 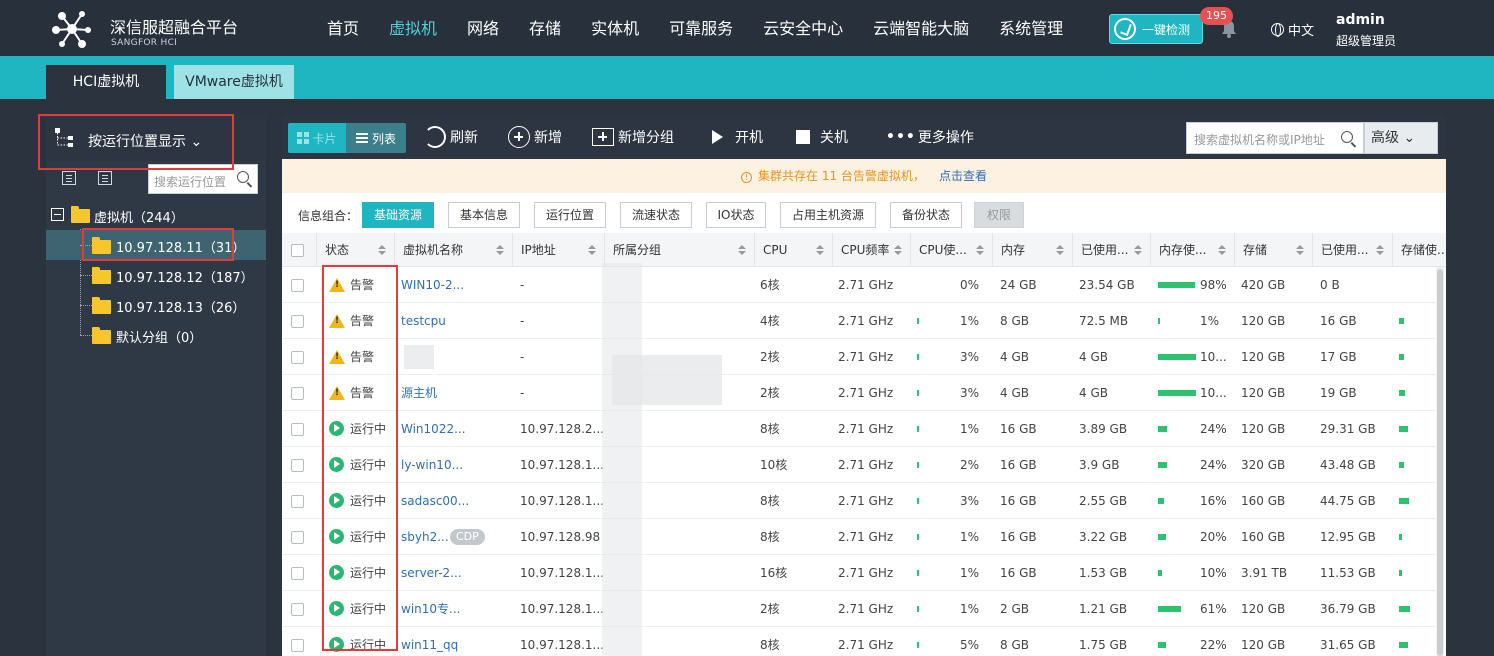 What do you see at coordinates (453, 250) in the screenshot?
I see `column-header-name: 虚拟机名称` at bounding box center [453, 250].